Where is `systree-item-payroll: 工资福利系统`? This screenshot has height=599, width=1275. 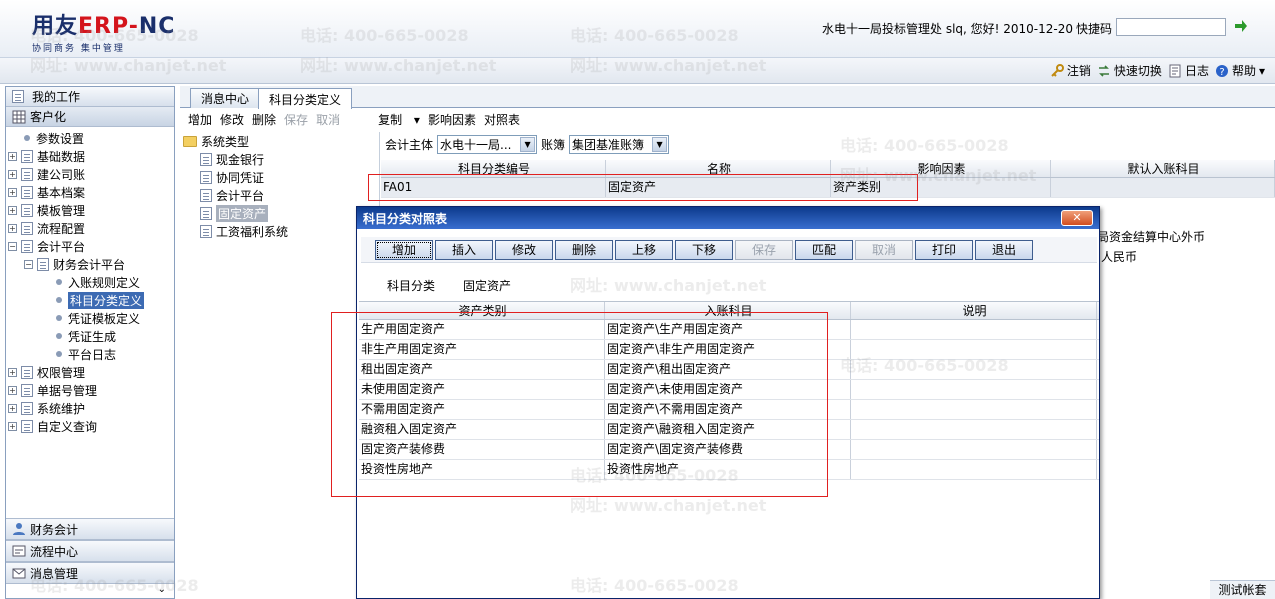 systree-item-payroll: 工资福利系统 is located at coordinates (279, 231).